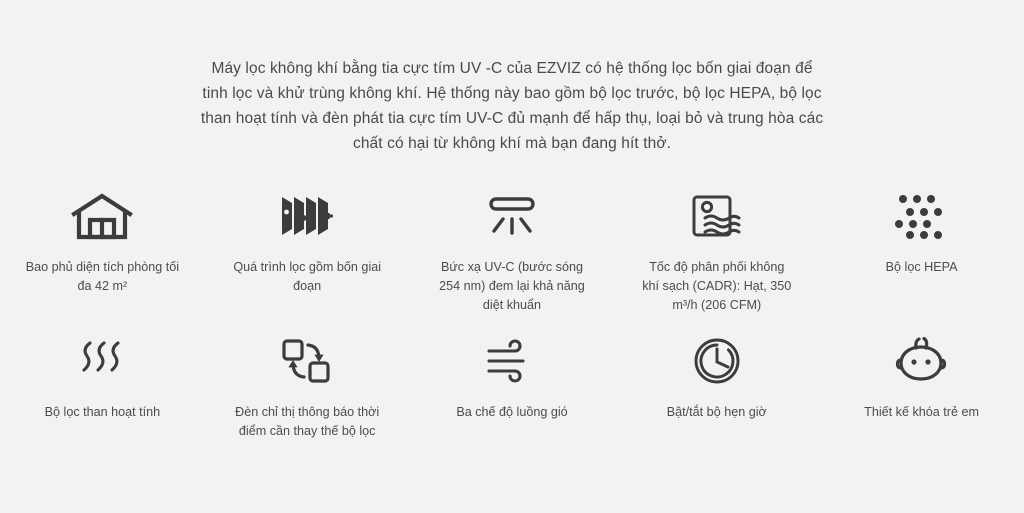  Describe the element at coordinates (512, 412) in the screenshot. I see `feature-label: Ba chế độ luồng gió` at that location.